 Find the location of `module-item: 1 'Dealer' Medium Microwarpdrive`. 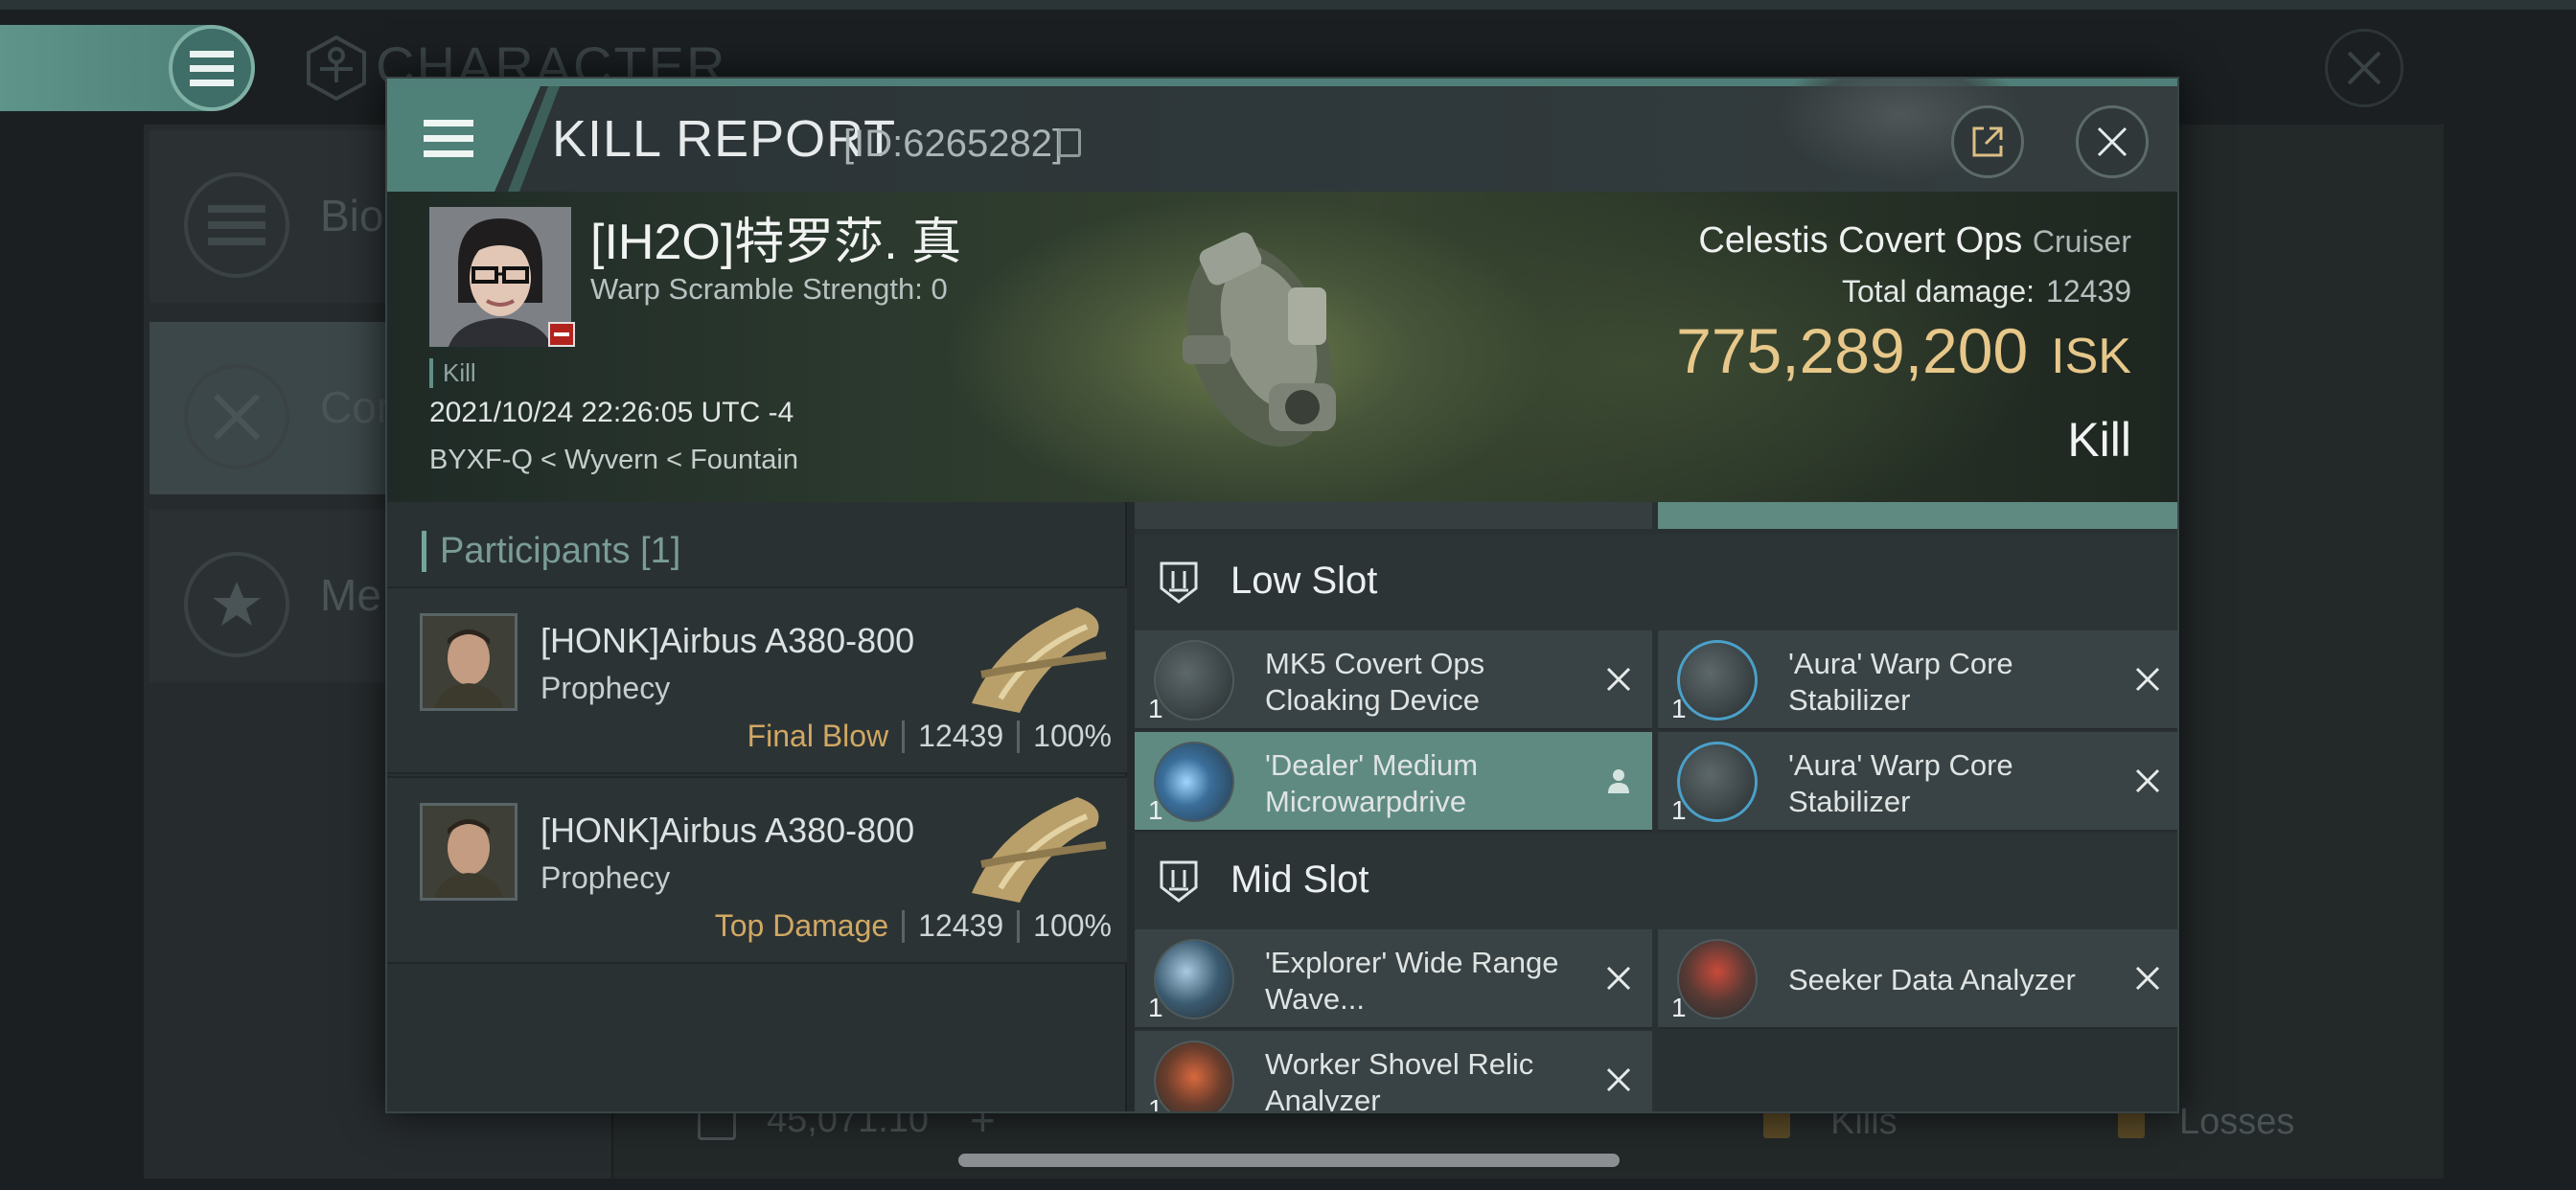

module-item: 1 'Dealer' Medium Microwarpdrive is located at coordinates (1393, 782).